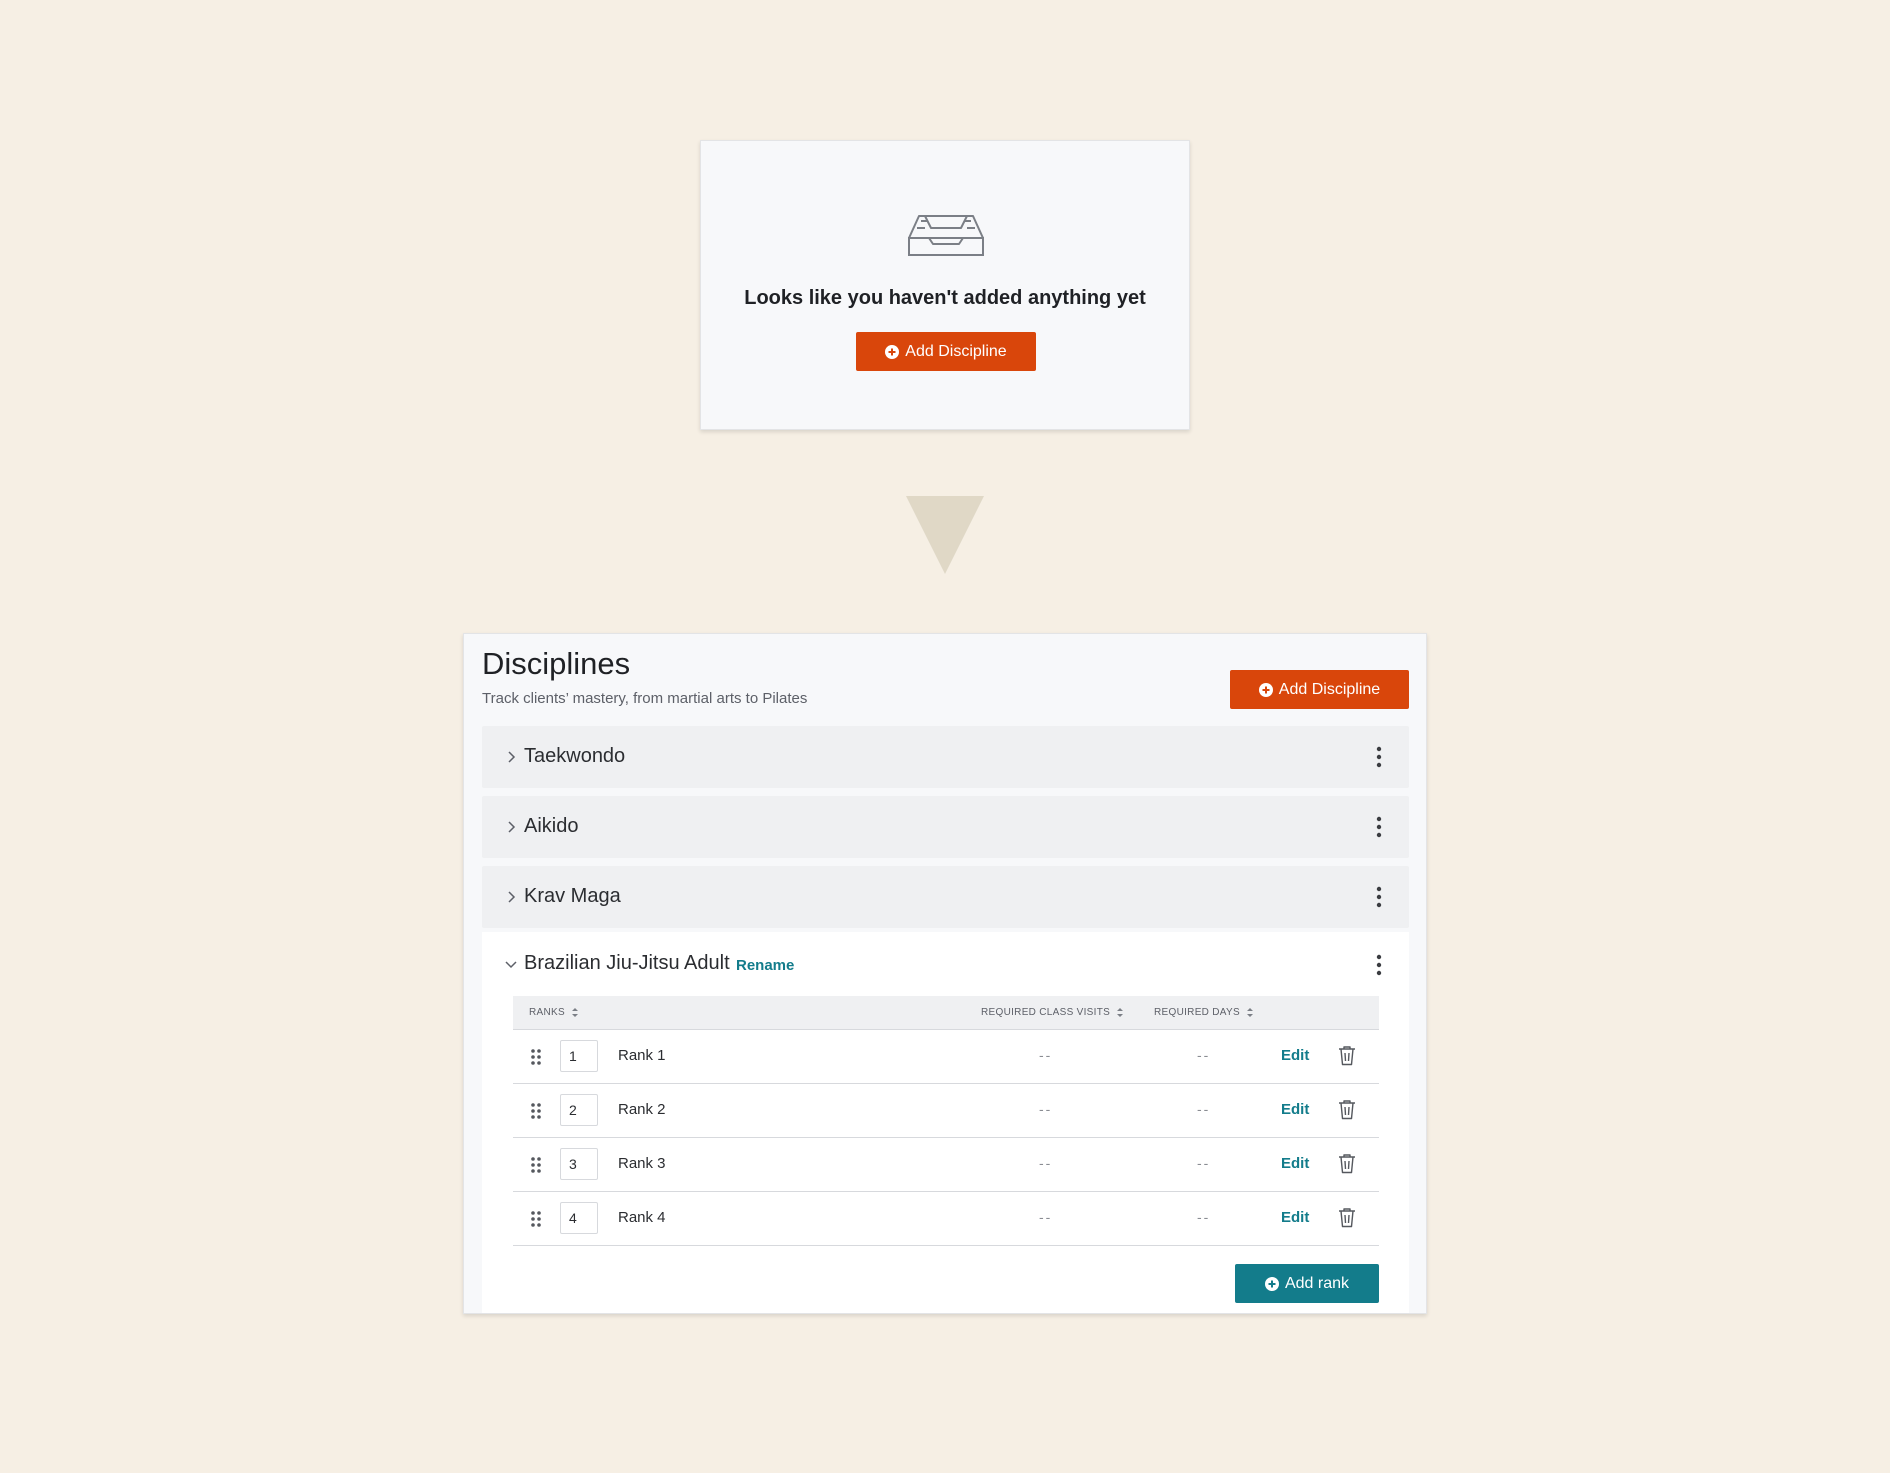  Describe the element at coordinates (945, 757) in the screenshot. I see `discipline-row-taekwondo: Taekwondo` at that location.